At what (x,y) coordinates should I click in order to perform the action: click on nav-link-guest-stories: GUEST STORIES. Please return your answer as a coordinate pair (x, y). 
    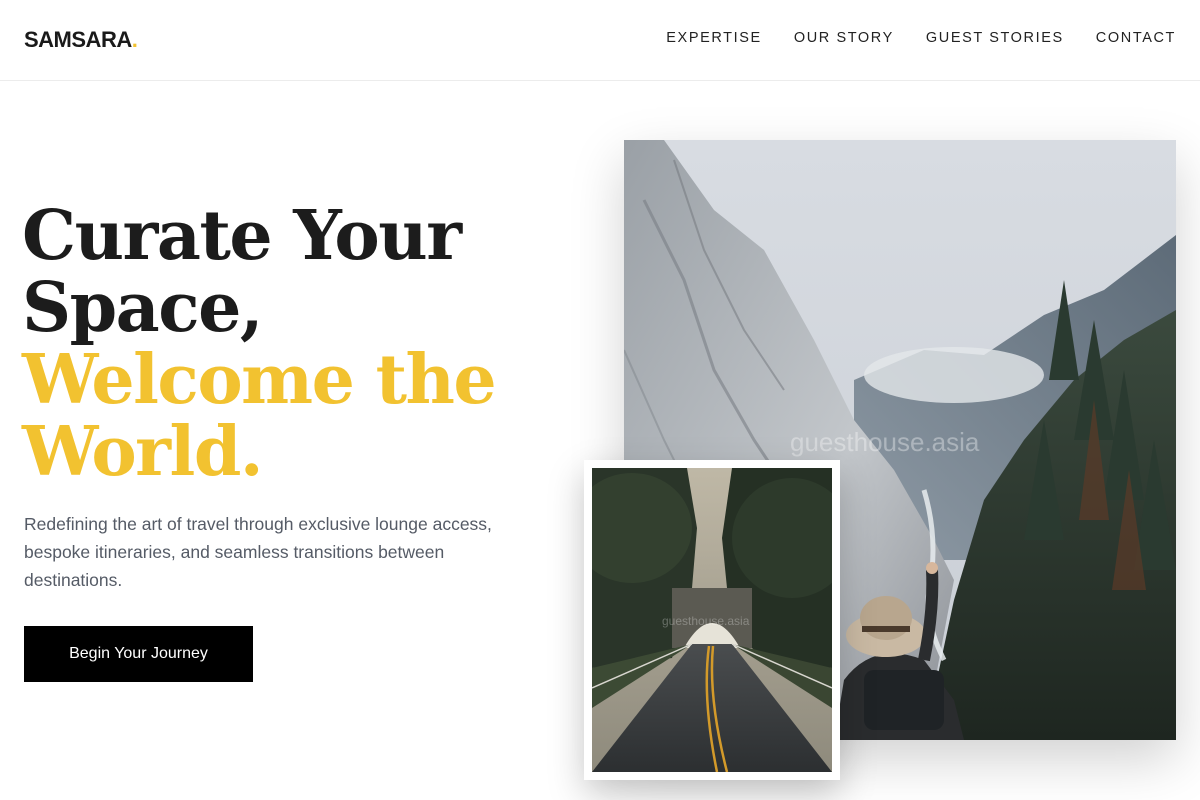
    Looking at the image, I should click on (995, 38).